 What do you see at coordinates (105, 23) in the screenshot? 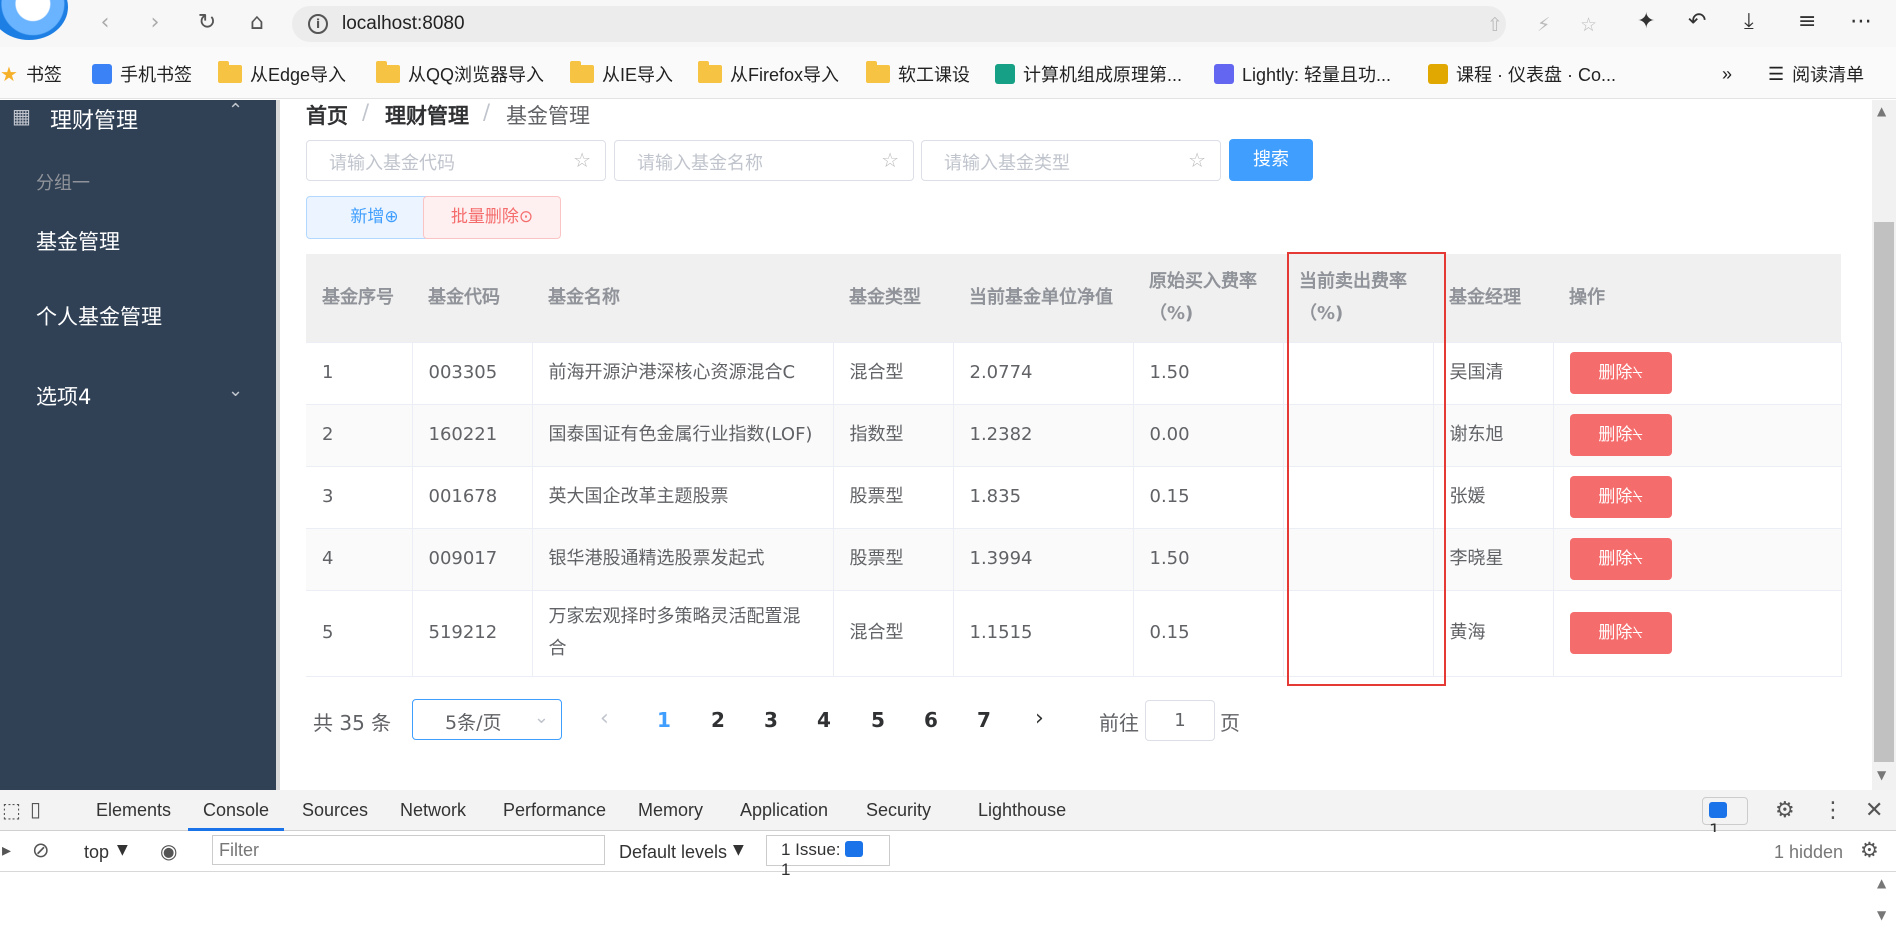
I see `back-icon: ‹` at bounding box center [105, 23].